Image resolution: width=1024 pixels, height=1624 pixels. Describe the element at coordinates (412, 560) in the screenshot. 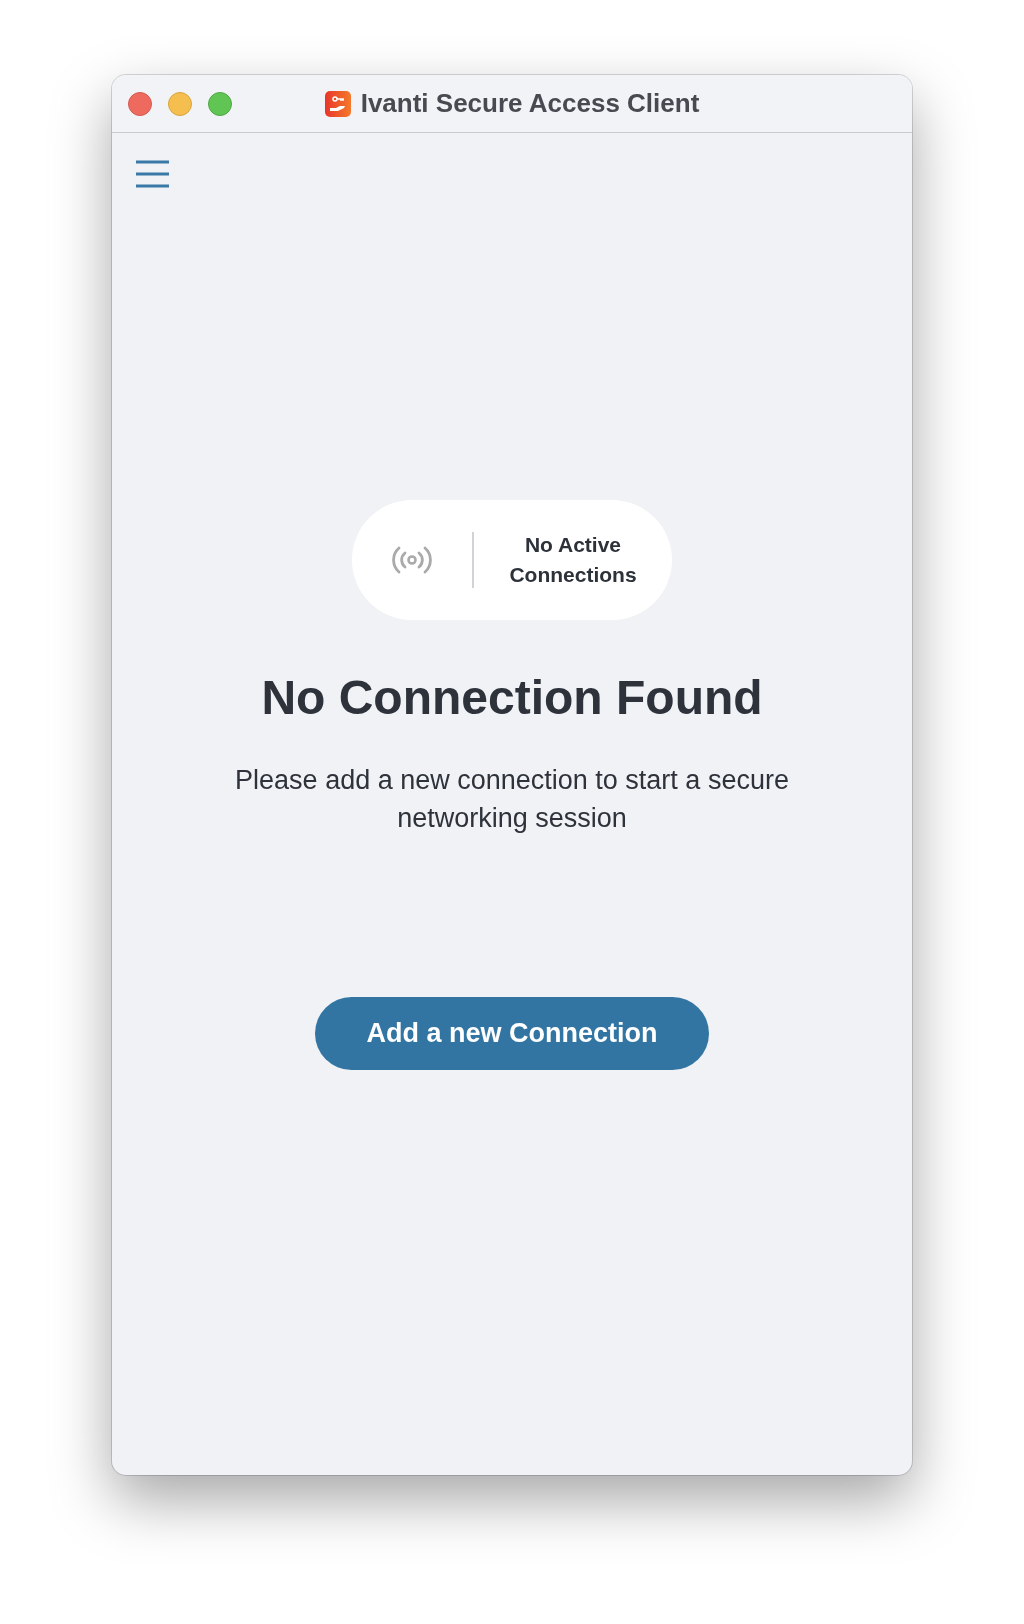

I see `broadcast-icon` at that location.